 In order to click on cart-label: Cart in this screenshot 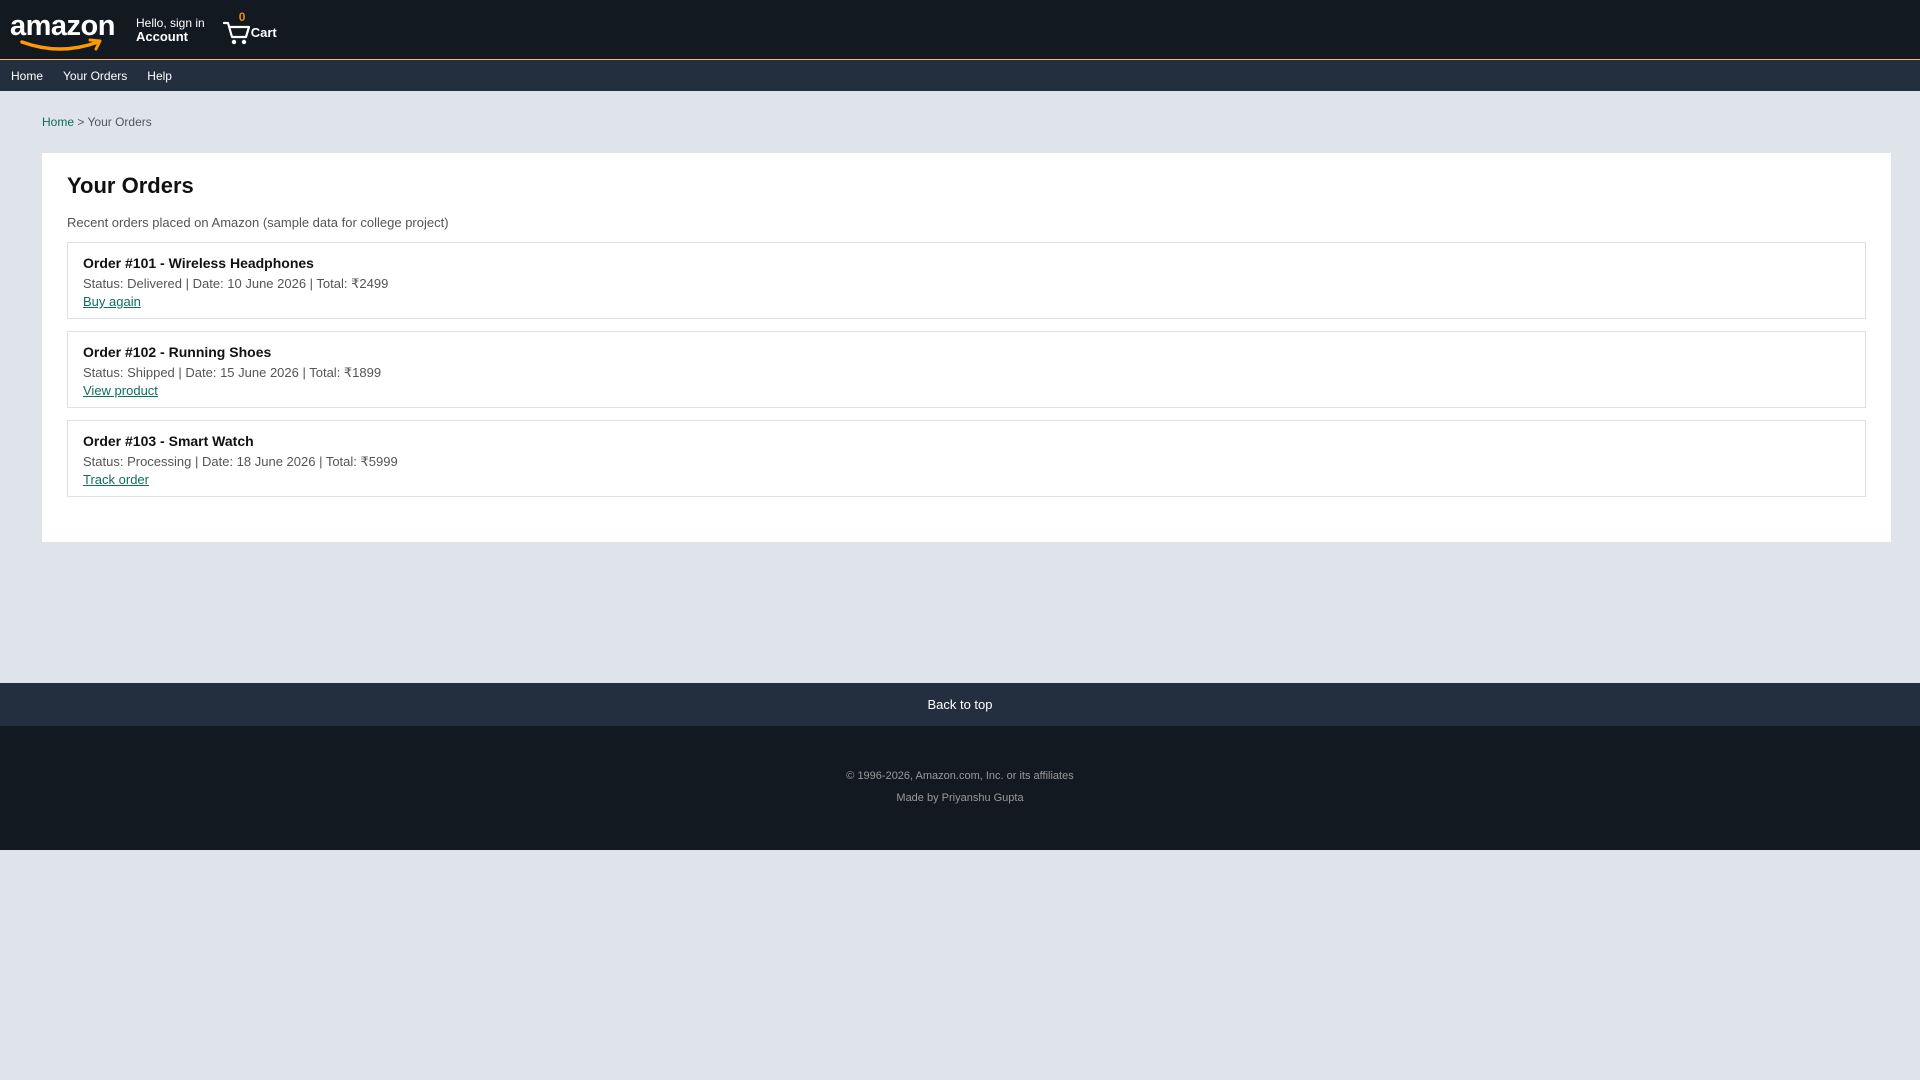, I will do `click(263, 32)`.